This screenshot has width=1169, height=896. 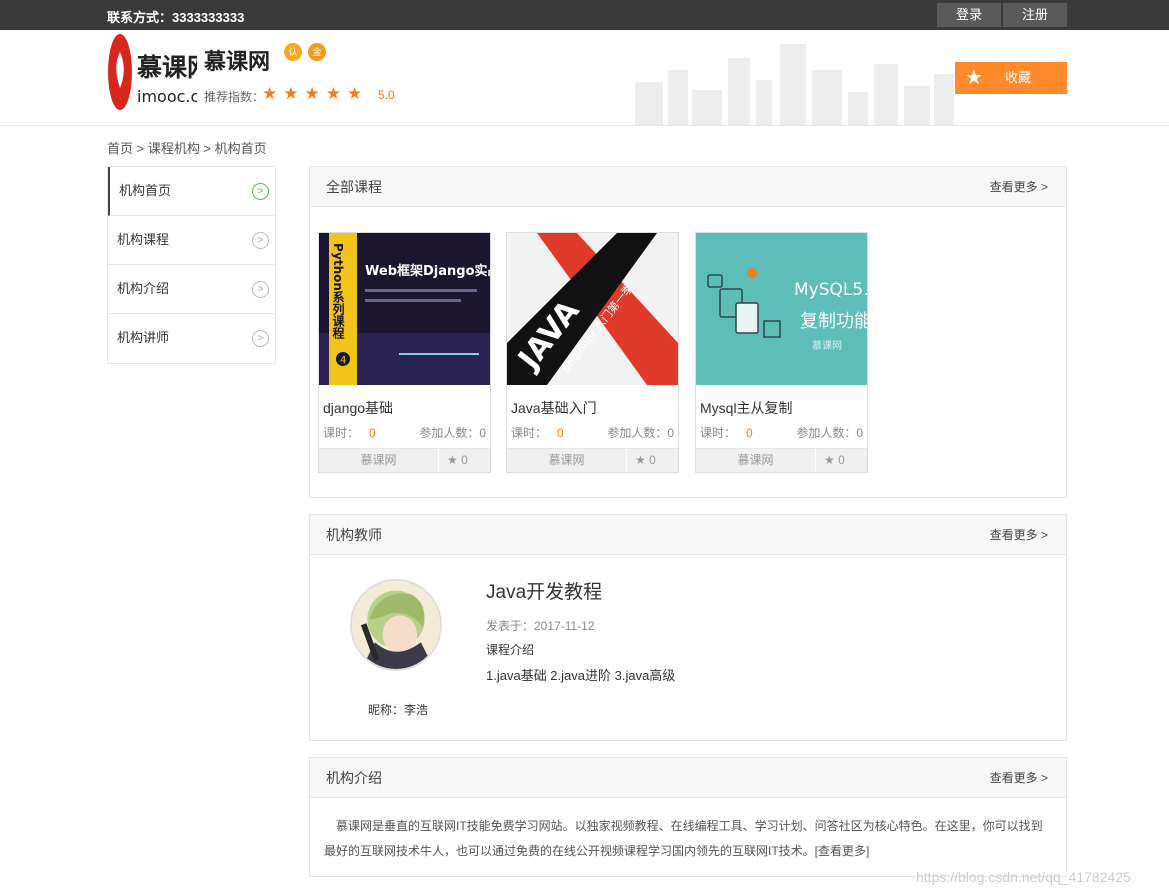 I want to click on panel-title: 机构介绍, so click(x=354, y=778).